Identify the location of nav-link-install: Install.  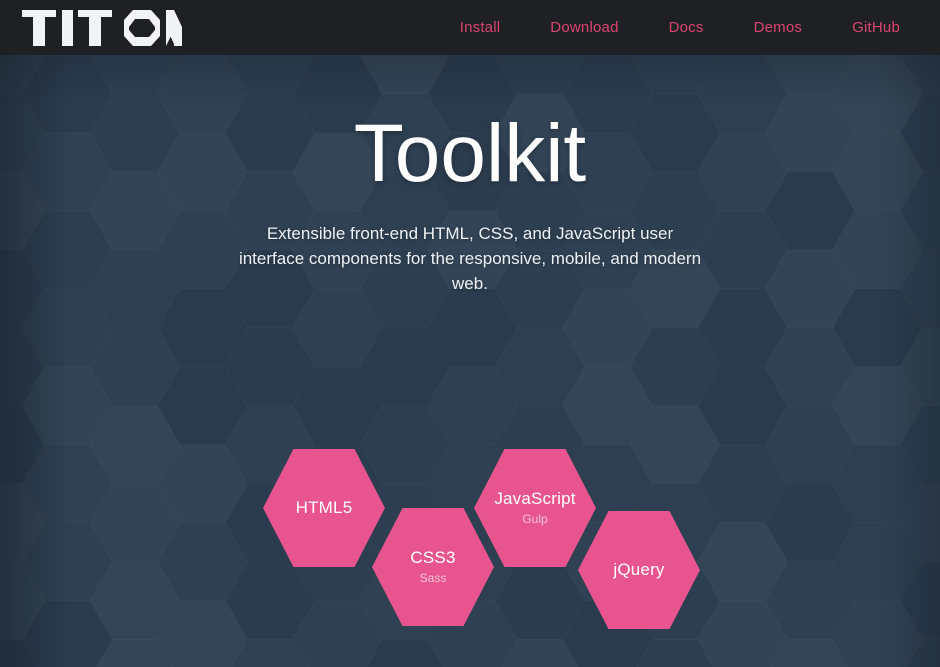
(480, 27).